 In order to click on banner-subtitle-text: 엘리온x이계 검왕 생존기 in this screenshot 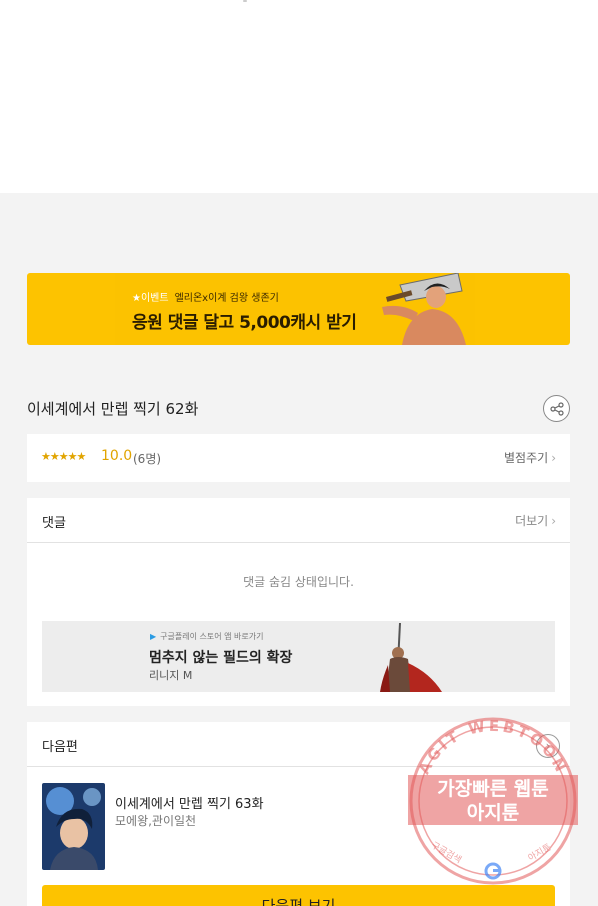, I will do `click(226, 298)`.